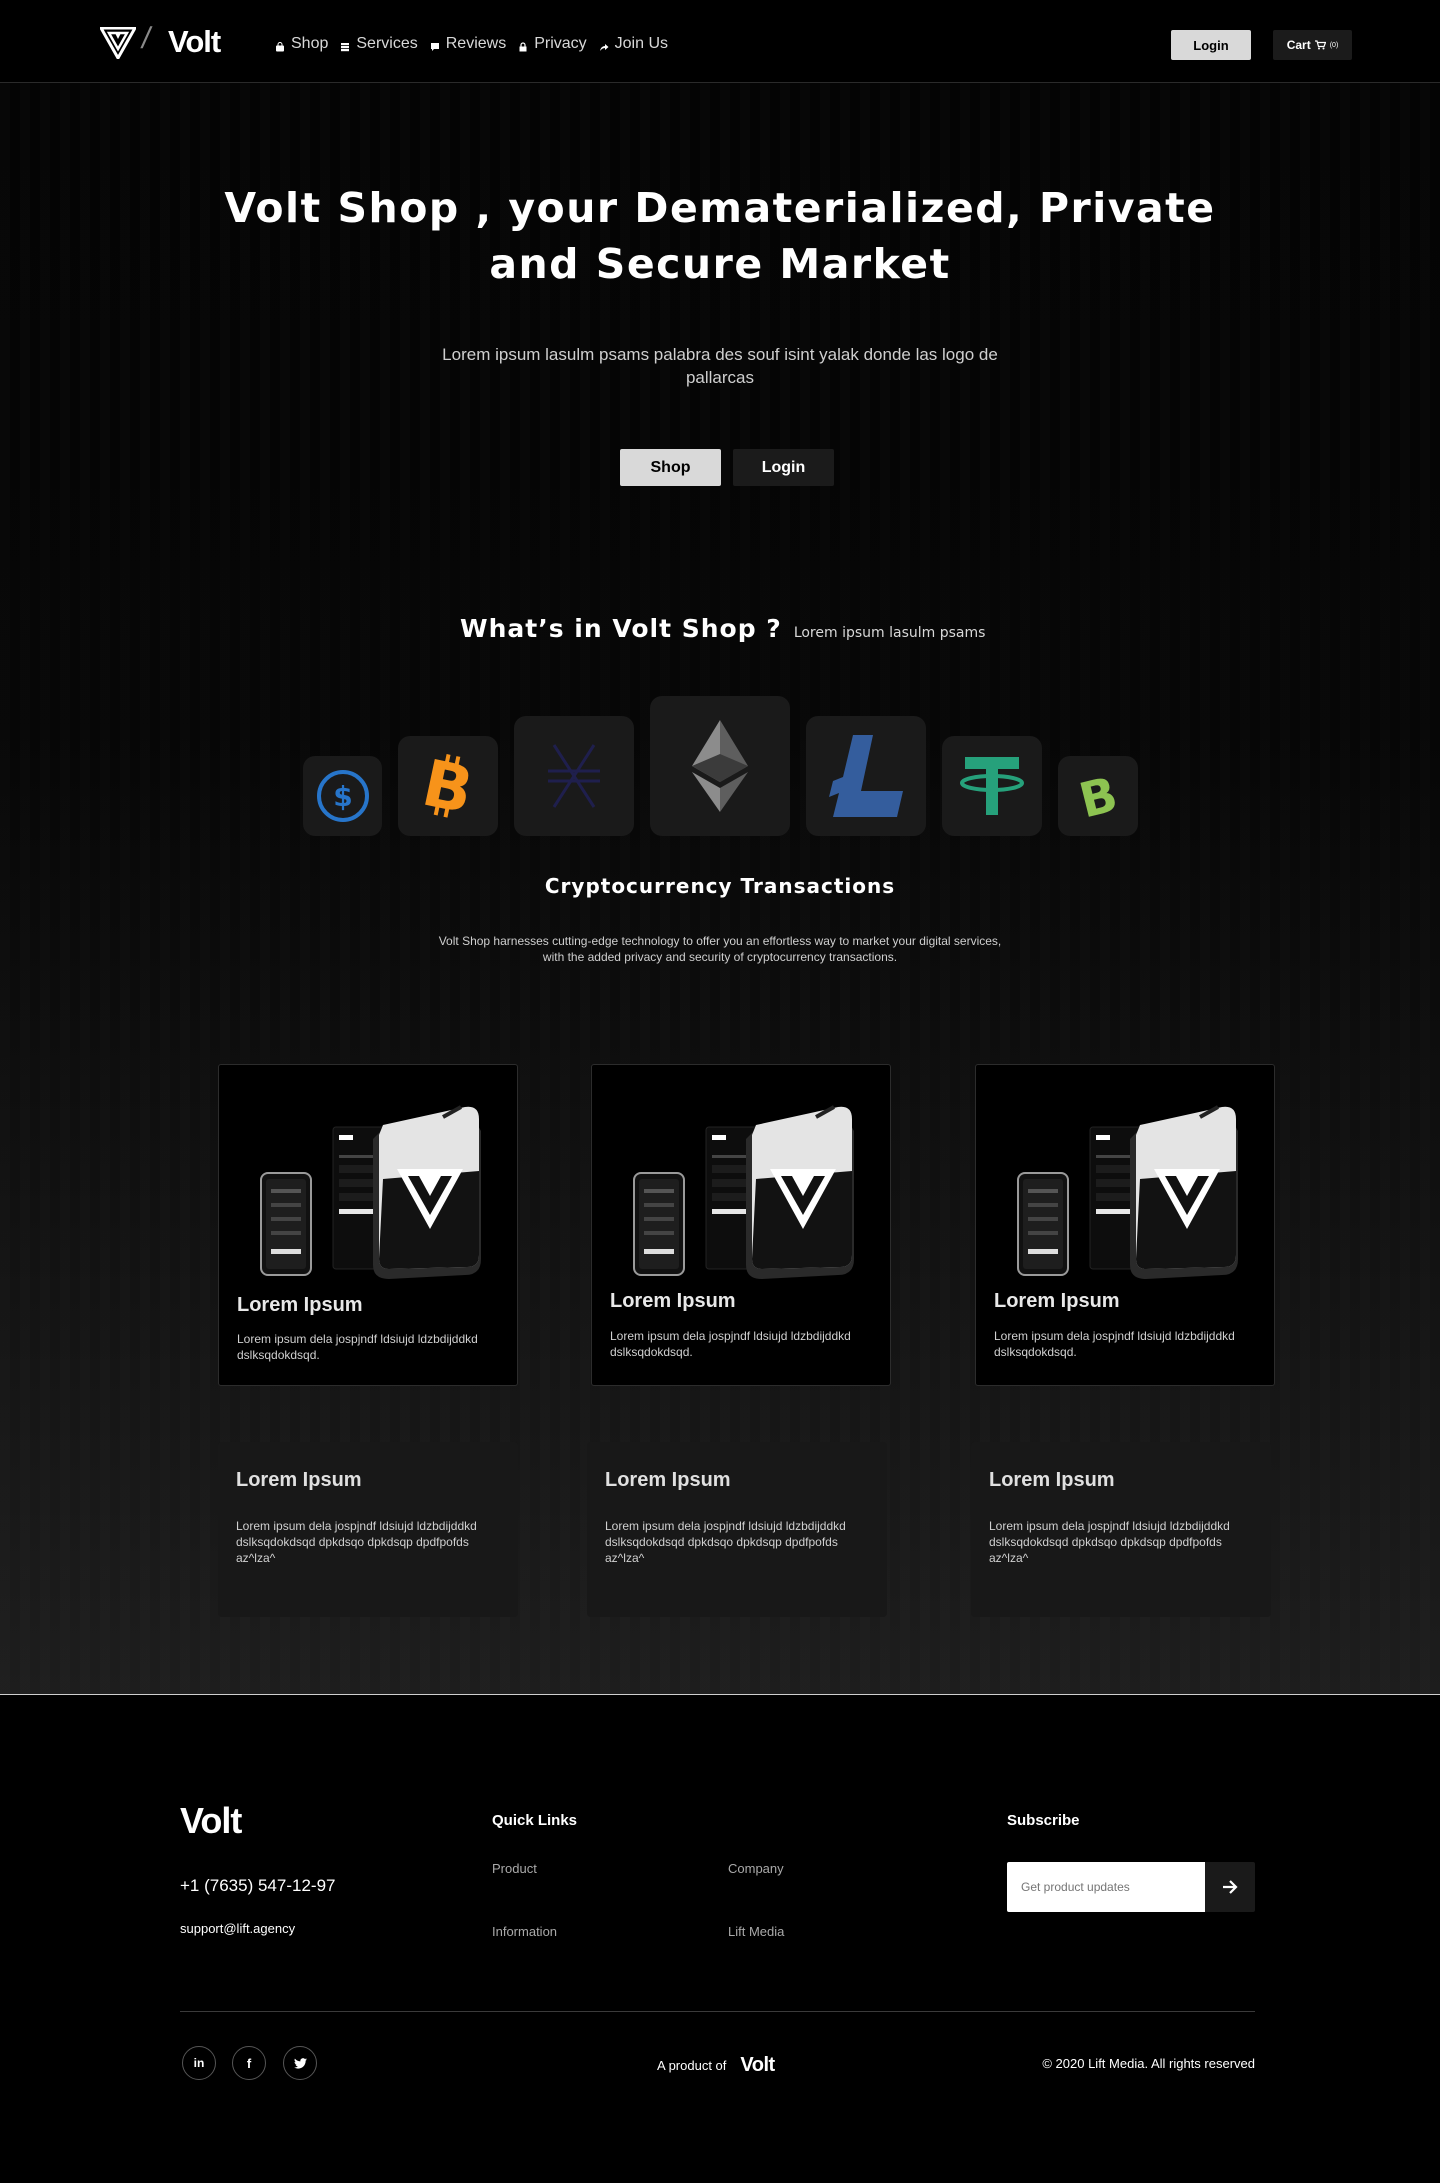  I want to click on menu-item-label: Shop, so click(310, 43).